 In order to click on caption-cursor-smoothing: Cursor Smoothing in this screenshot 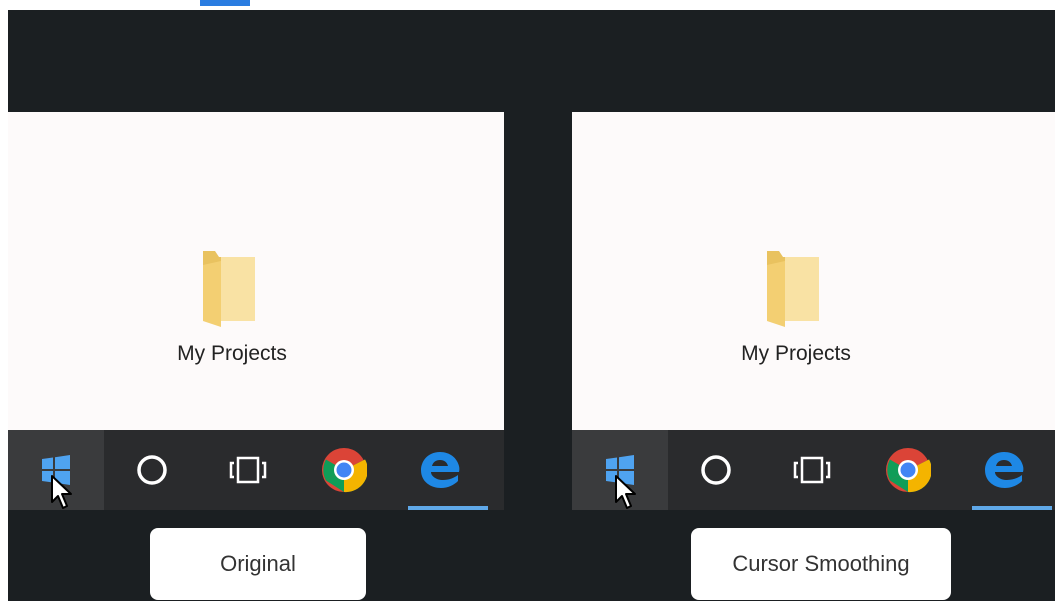, I will do `click(821, 564)`.